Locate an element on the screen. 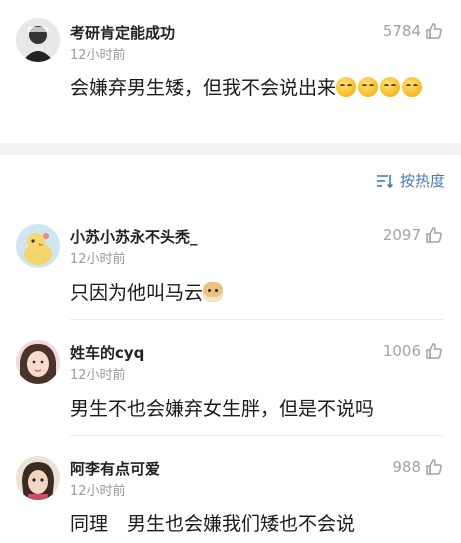 The height and width of the screenshot is (543, 461). like-button: 1006 is located at coordinates (413, 351).